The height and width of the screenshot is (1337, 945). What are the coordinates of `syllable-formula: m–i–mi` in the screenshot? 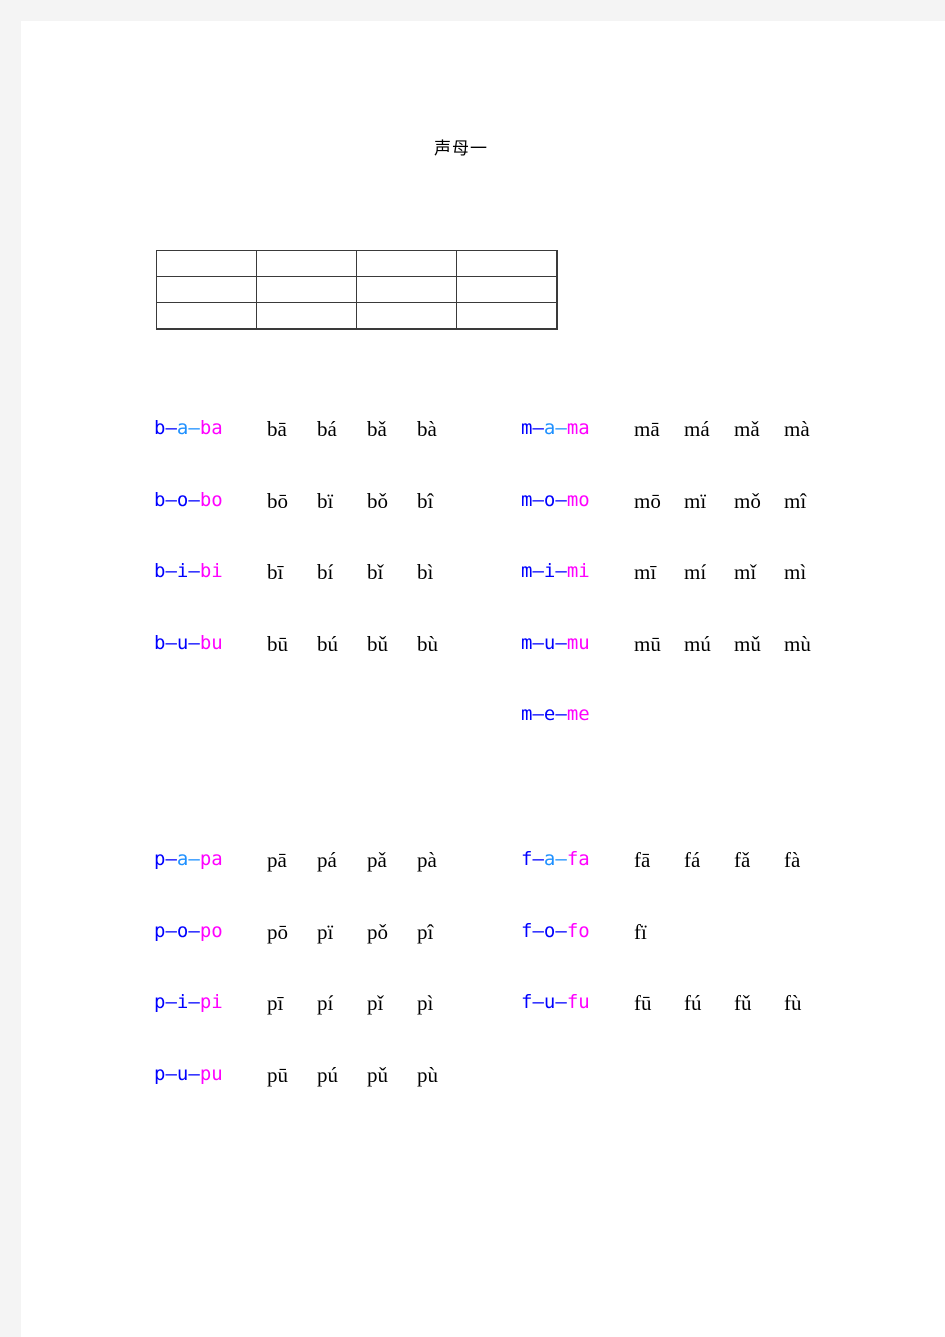 It's located at (555, 571).